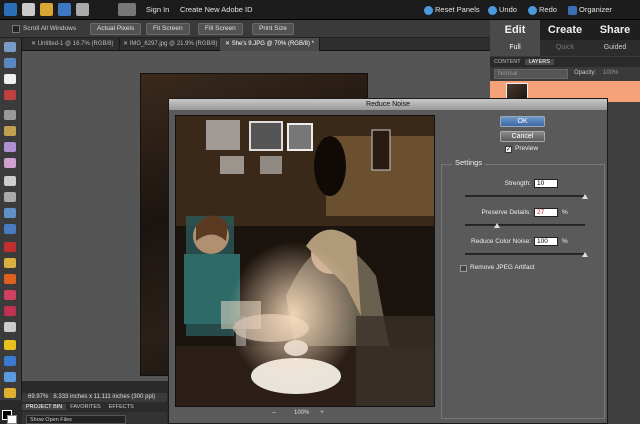 This screenshot has width=640, height=424. Describe the element at coordinates (502, 10) in the screenshot. I see `undo-button: Undo` at that location.